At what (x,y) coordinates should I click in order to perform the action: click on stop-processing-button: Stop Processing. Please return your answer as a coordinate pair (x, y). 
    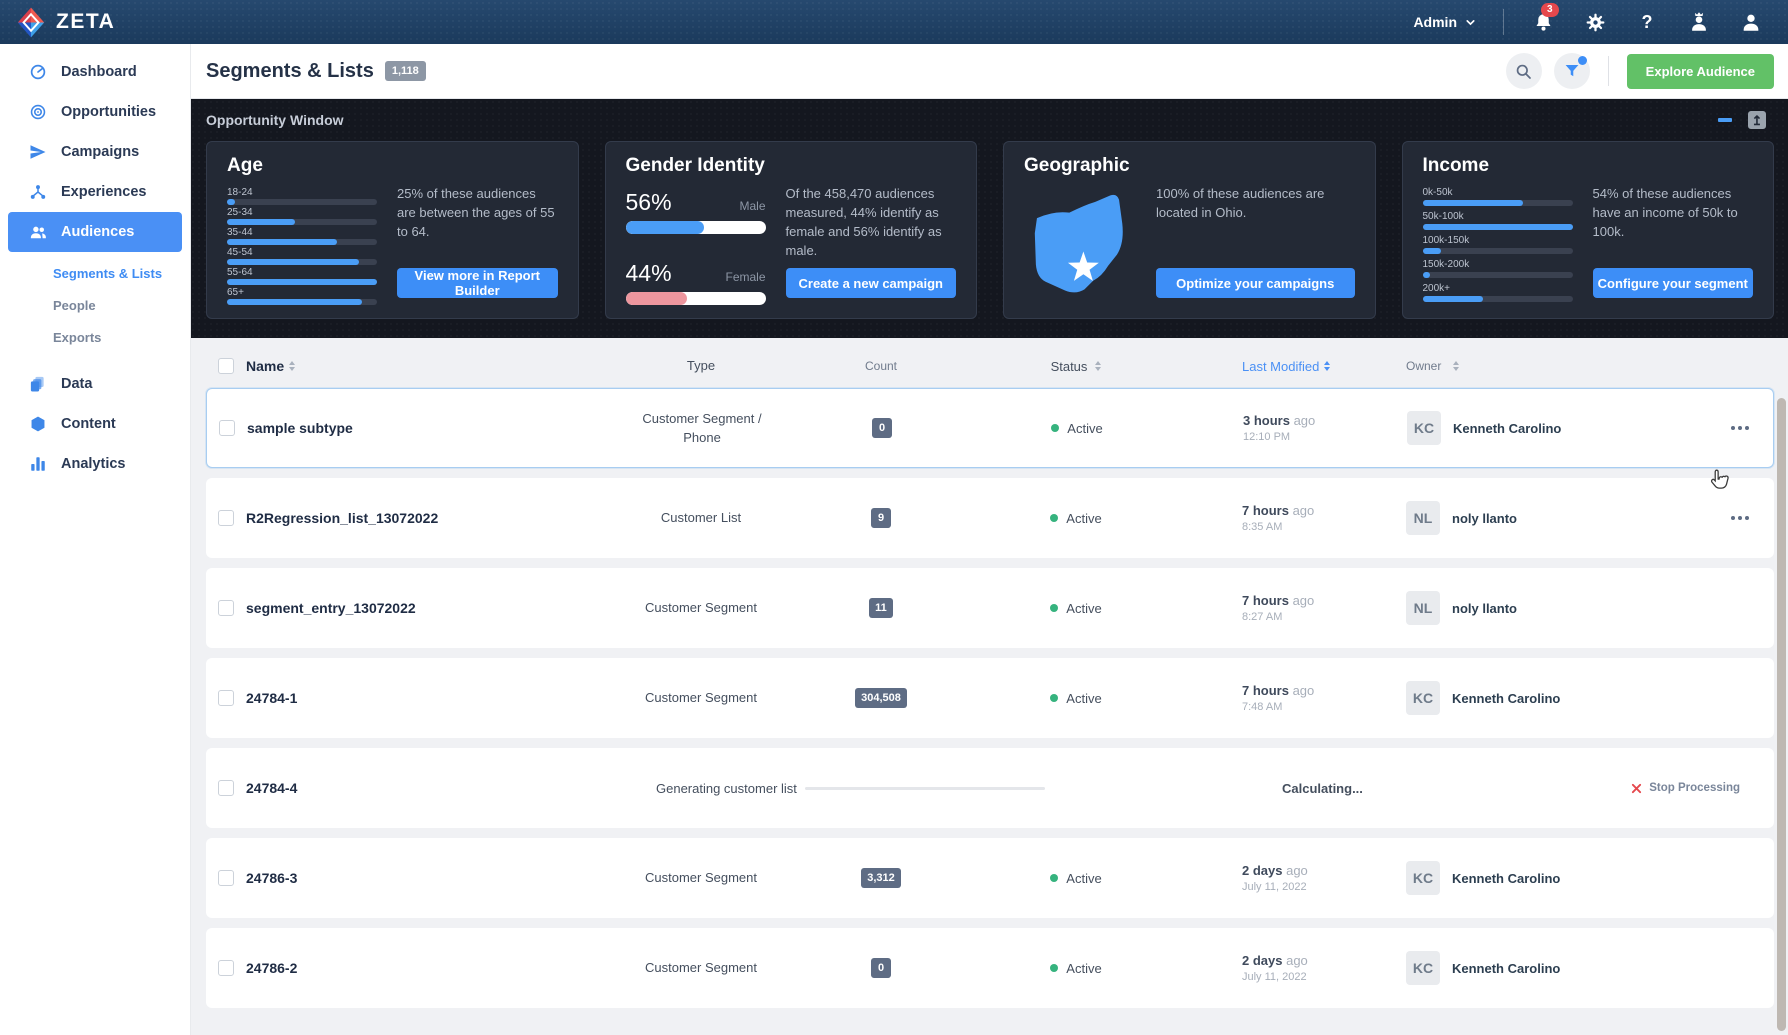
    Looking at the image, I should click on (1610, 788).